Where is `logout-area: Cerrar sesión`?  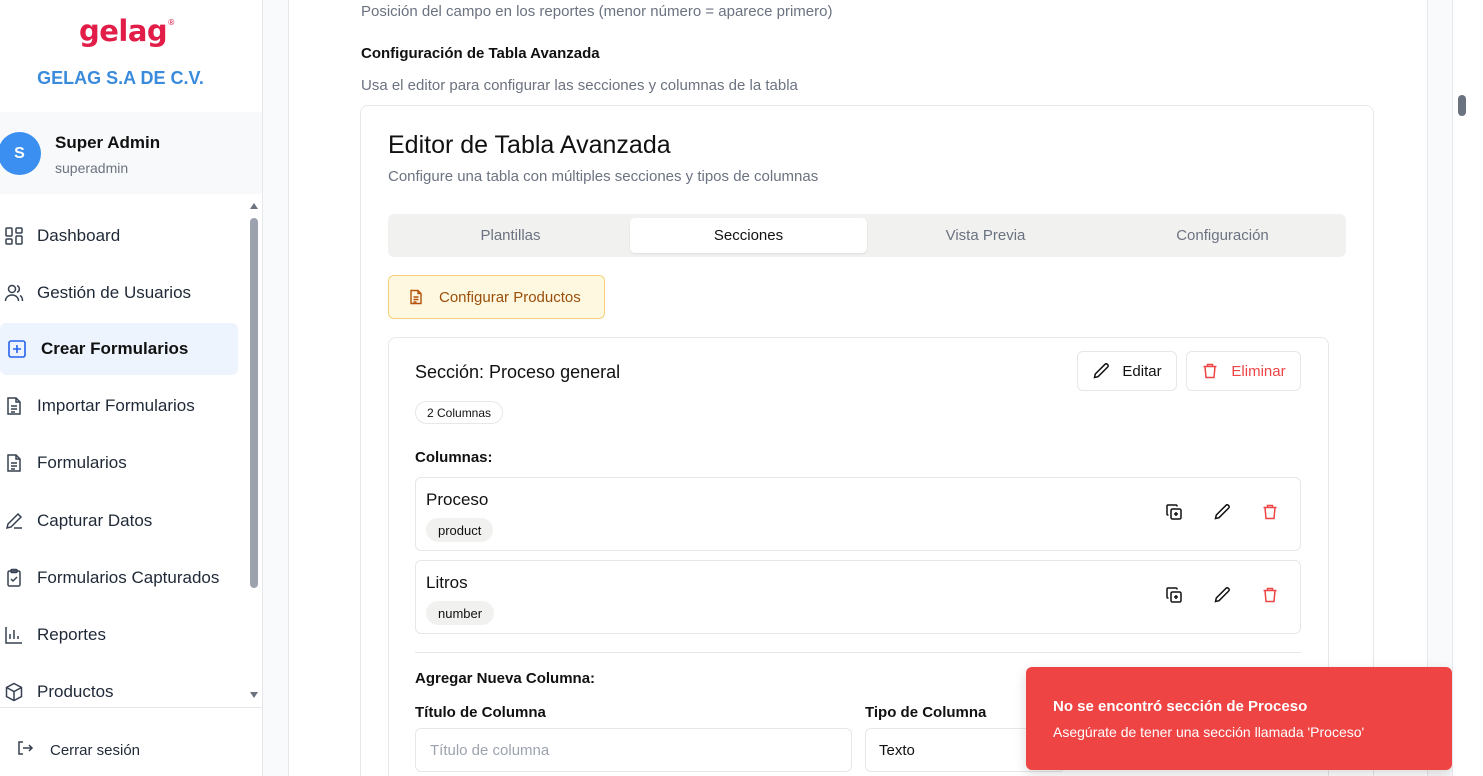
logout-area: Cerrar sesión is located at coordinates (131, 741).